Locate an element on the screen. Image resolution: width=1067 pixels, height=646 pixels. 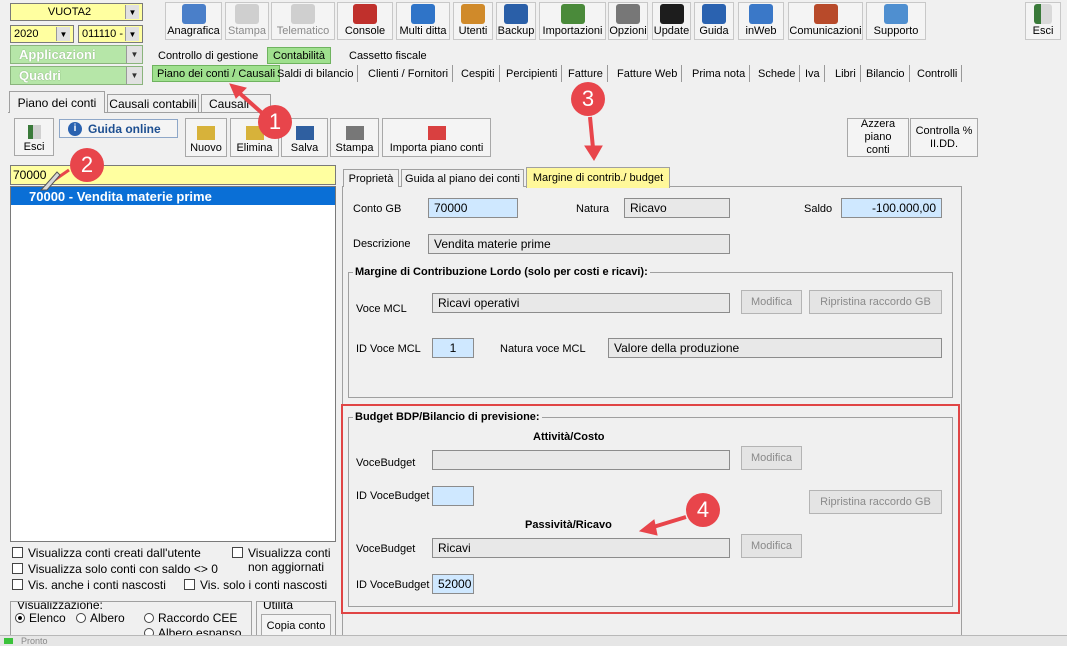
status-bar: Pronto is located at coordinates (533, 640).